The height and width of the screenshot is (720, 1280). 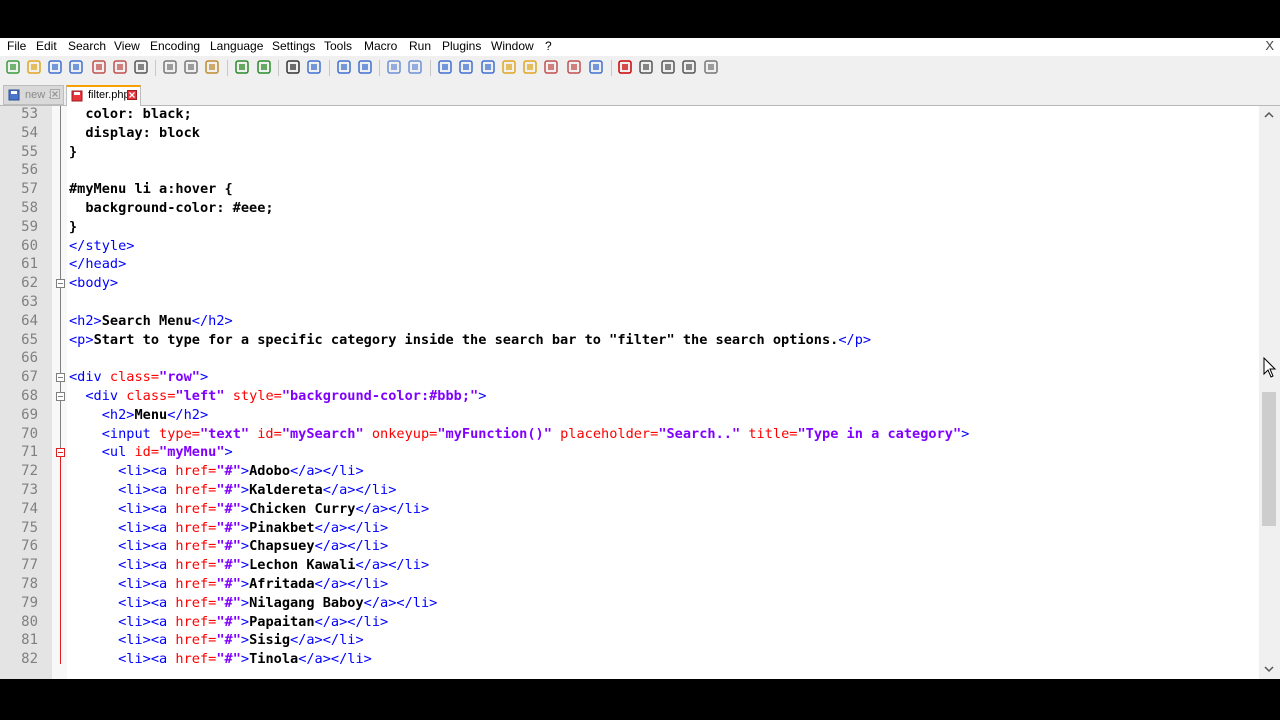 What do you see at coordinates (220, 659) in the screenshot?
I see `code-line: <li><a href="#">Tinola</a></li>` at bounding box center [220, 659].